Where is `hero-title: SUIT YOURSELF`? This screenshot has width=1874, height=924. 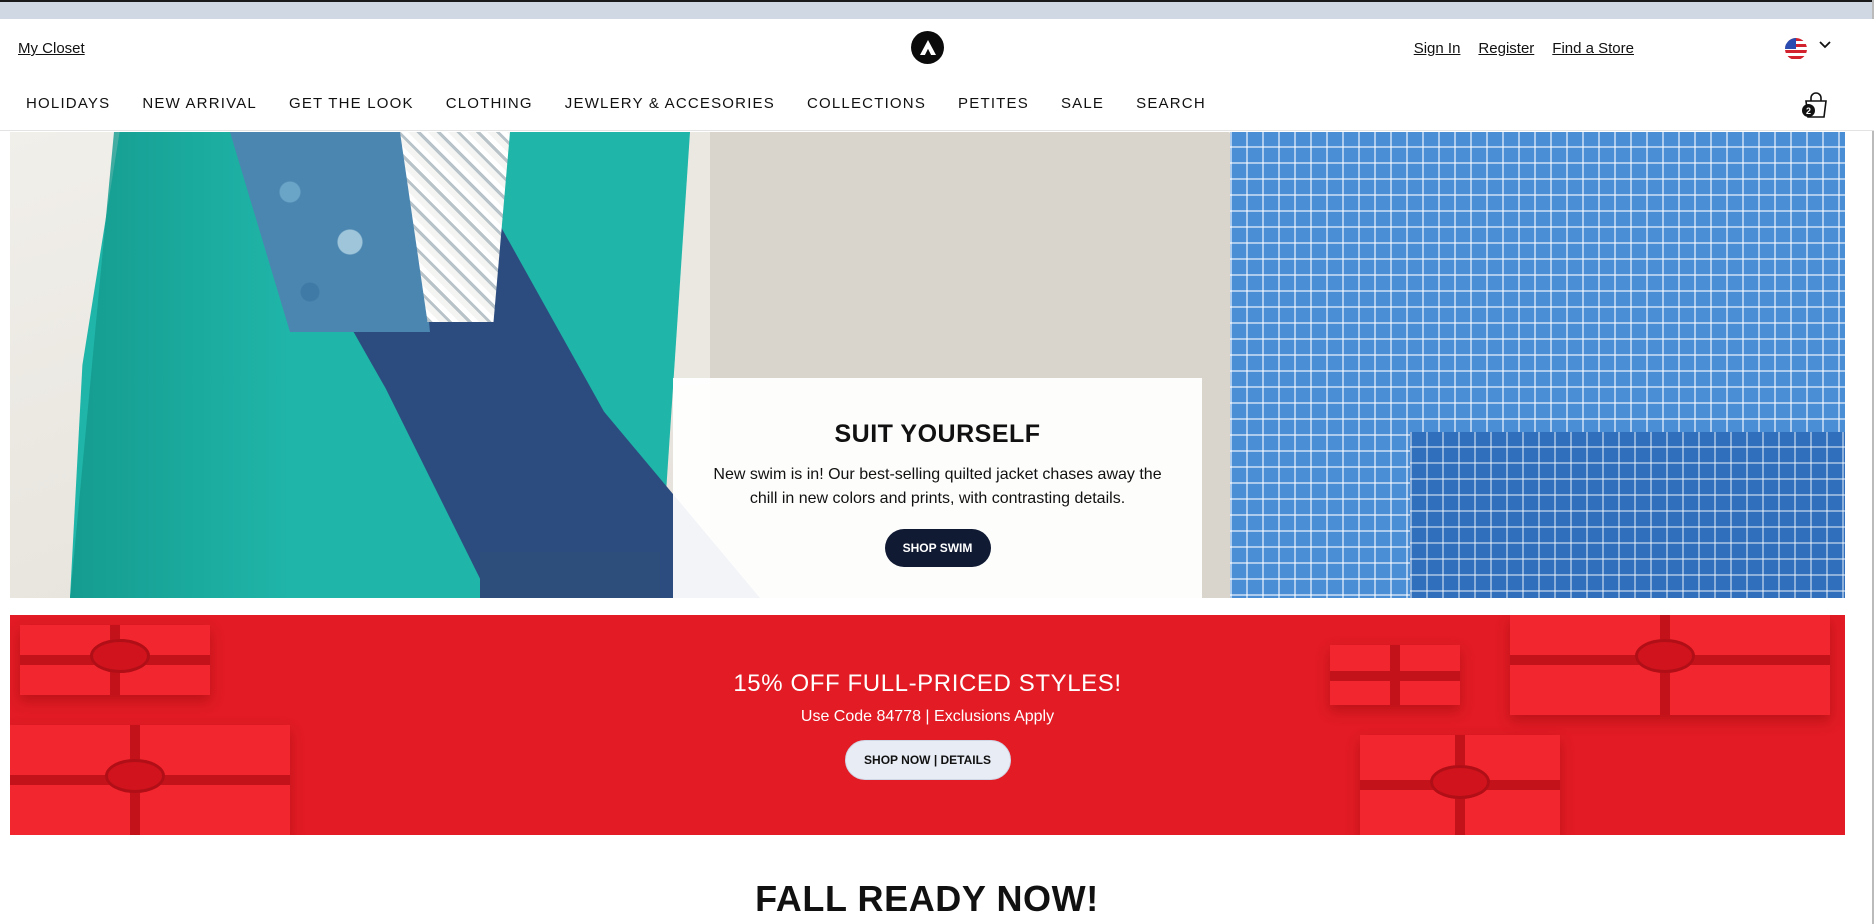 hero-title: SUIT YOURSELF is located at coordinates (937, 434).